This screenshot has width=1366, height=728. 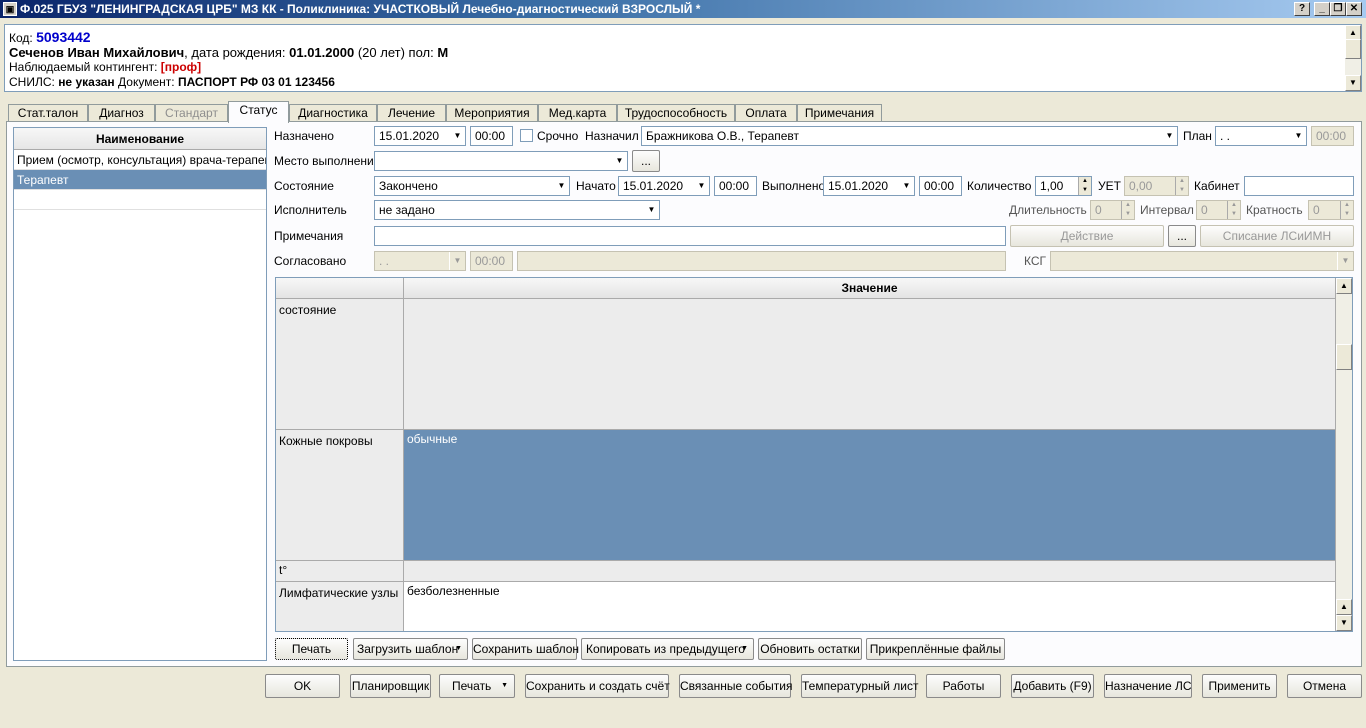 What do you see at coordinates (1344, 607) in the screenshot?
I see `scroll-up-small-icon: ▲` at bounding box center [1344, 607].